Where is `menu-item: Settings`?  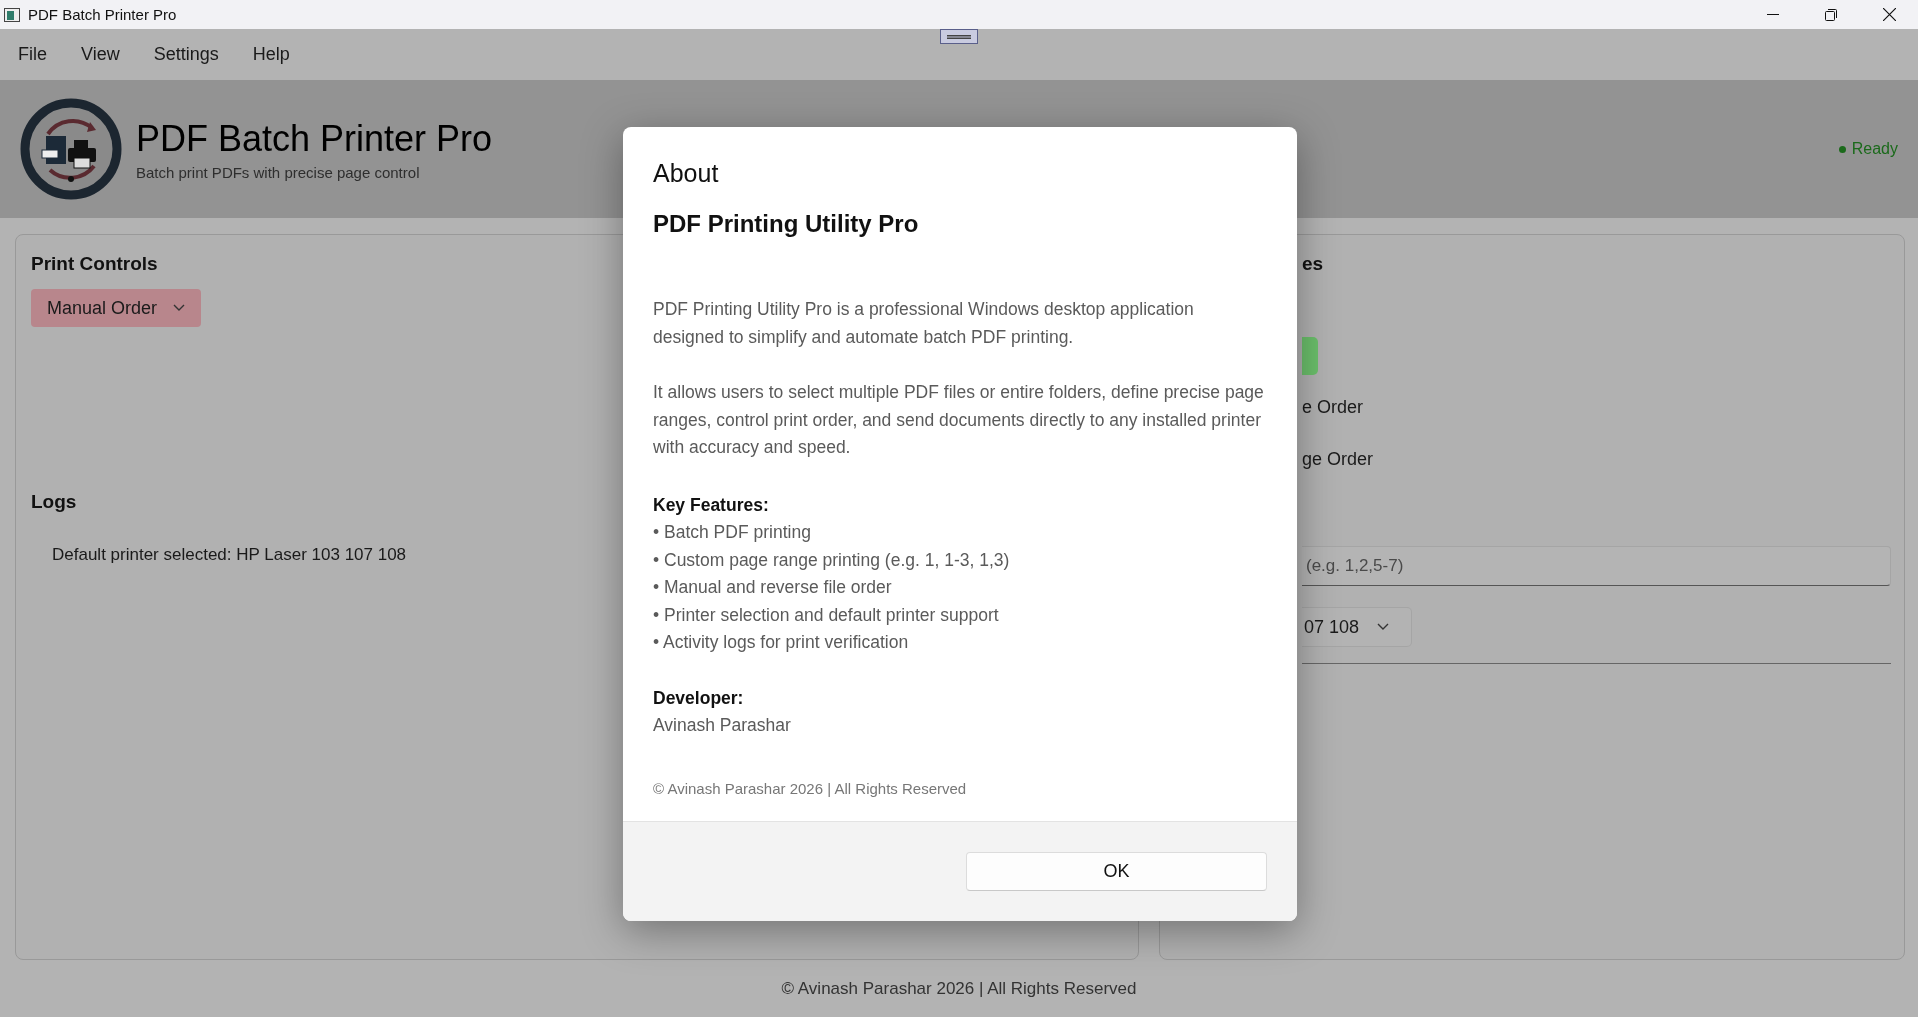 menu-item: Settings is located at coordinates (186, 54).